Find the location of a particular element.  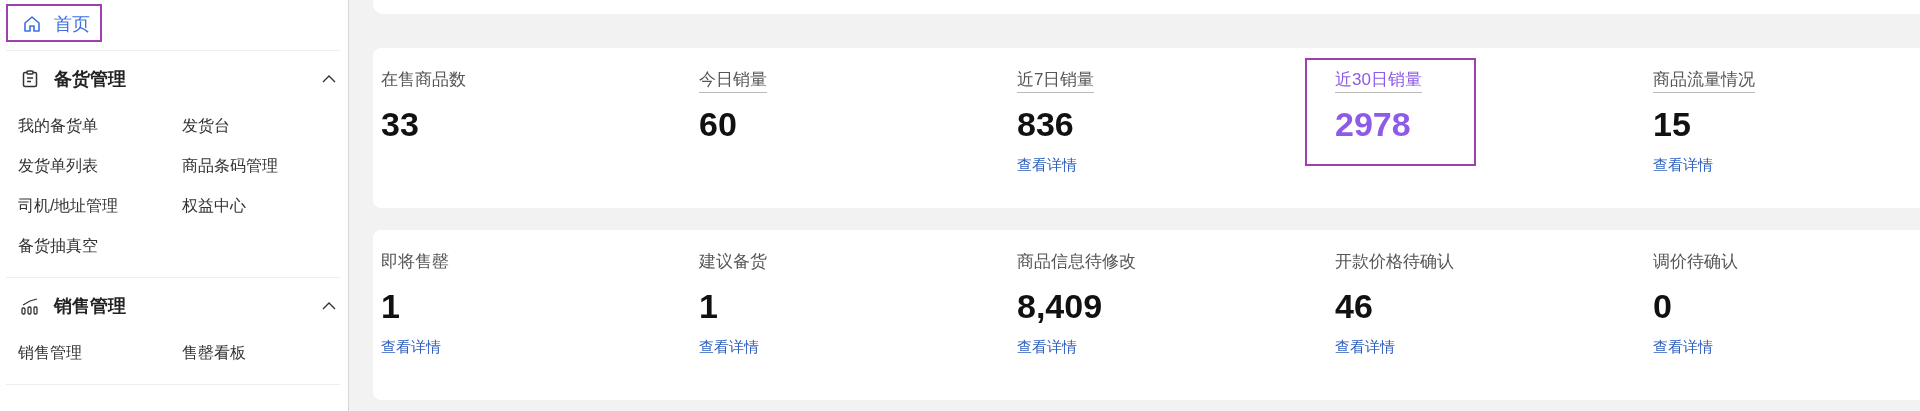

clipboard-icon is located at coordinates (30, 79).